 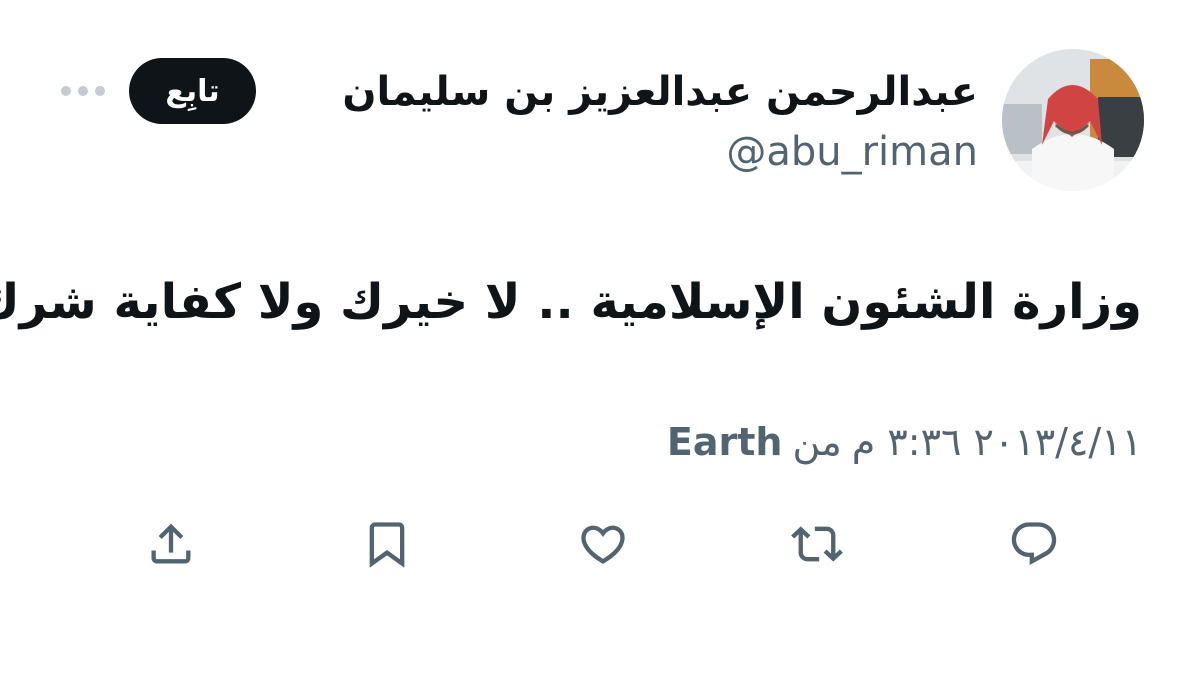 What do you see at coordinates (192, 91) in the screenshot?
I see `follow-button: تابِع` at bounding box center [192, 91].